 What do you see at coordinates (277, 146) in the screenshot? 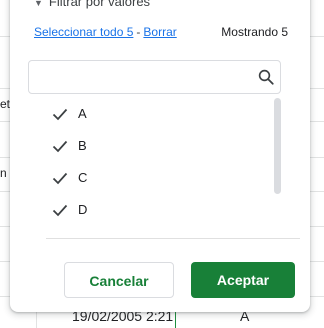
I see `values-scrollbar` at bounding box center [277, 146].